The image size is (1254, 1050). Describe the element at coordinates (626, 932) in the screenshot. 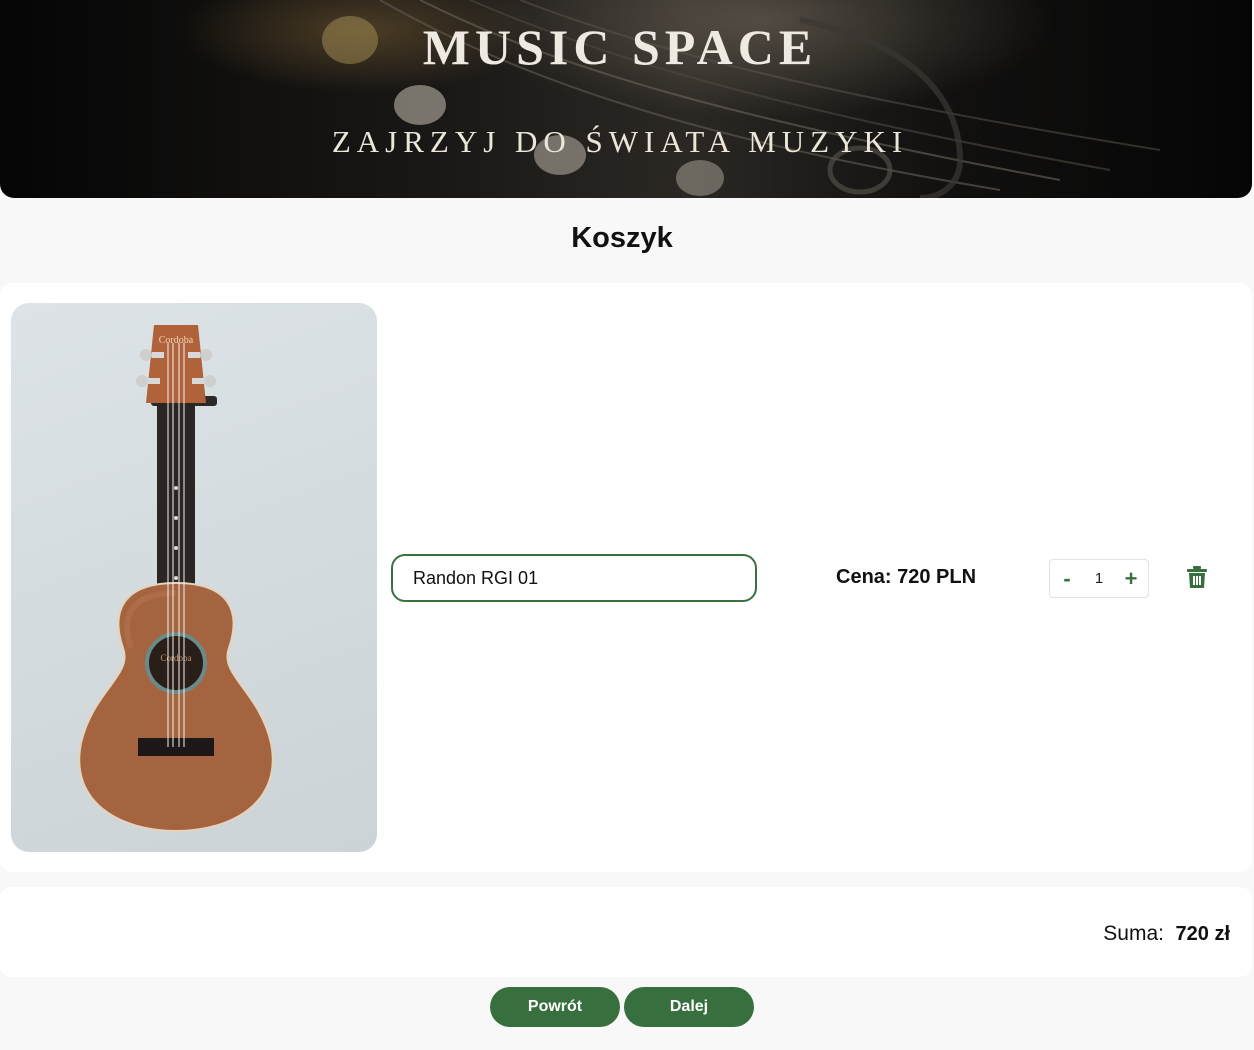

I see `cart-summary: Suma: 720 zł` at that location.